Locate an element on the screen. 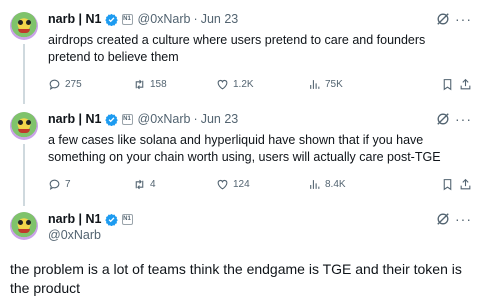  retweet-count: 4 is located at coordinates (153, 184).